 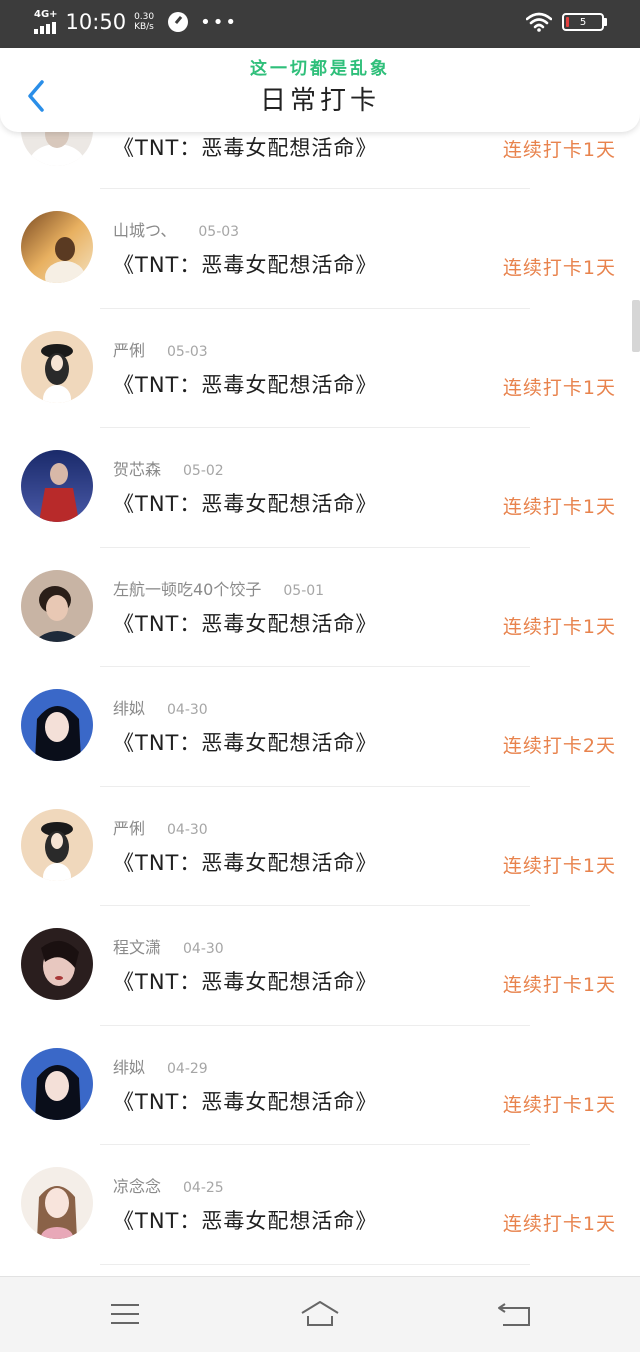 What do you see at coordinates (320, 727) in the screenshot?
I see `list-item: 绯姒 04-30 《TNT：恶毒女配想活命》 连续打卡2天` at bounding box center [320, 727].